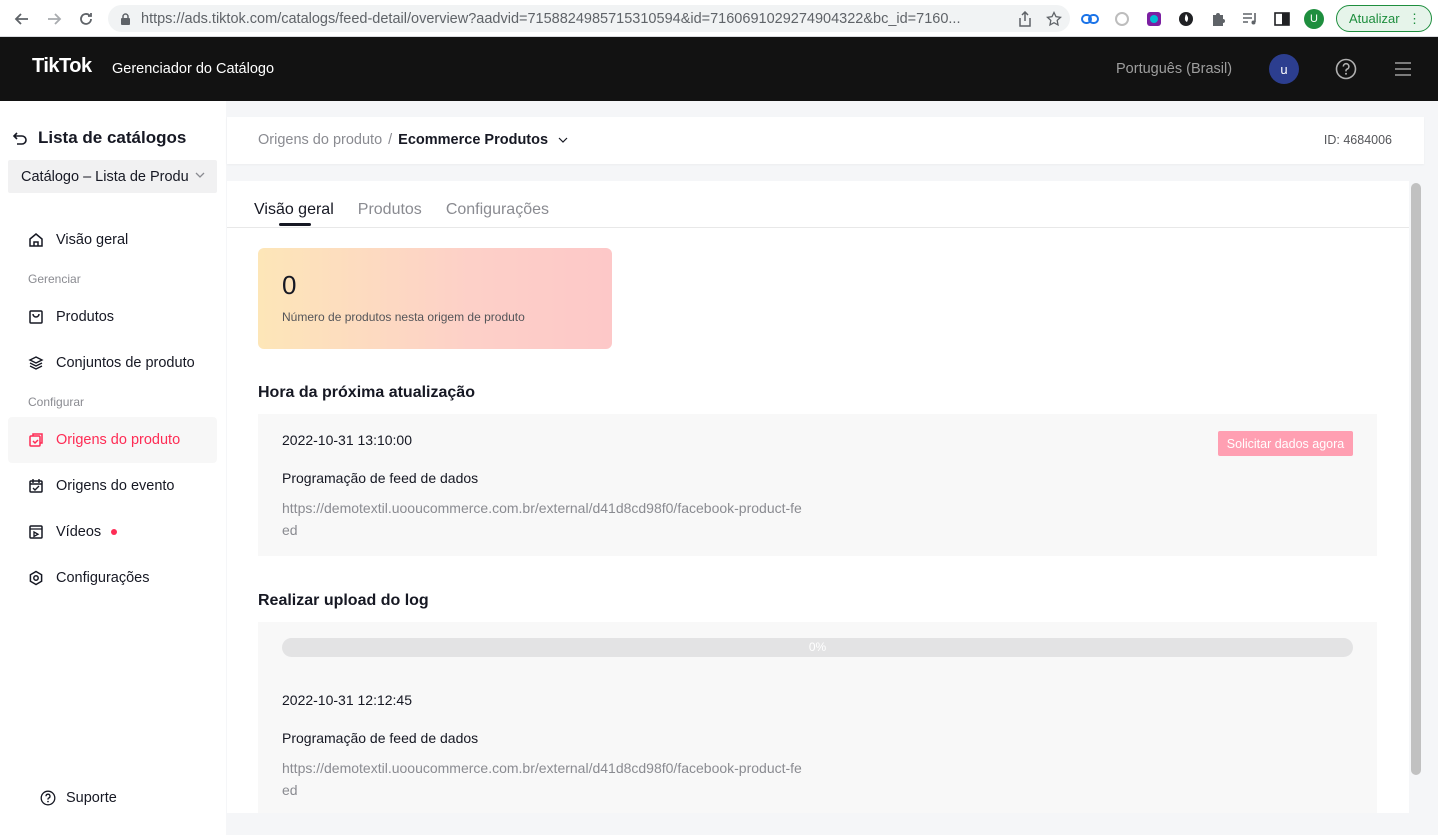 This screenshot has width=1438, height=835. What do you see at coordinates (54, 18) in the screenshot?
I see `forward-icon` at bounding box center [54, 18].